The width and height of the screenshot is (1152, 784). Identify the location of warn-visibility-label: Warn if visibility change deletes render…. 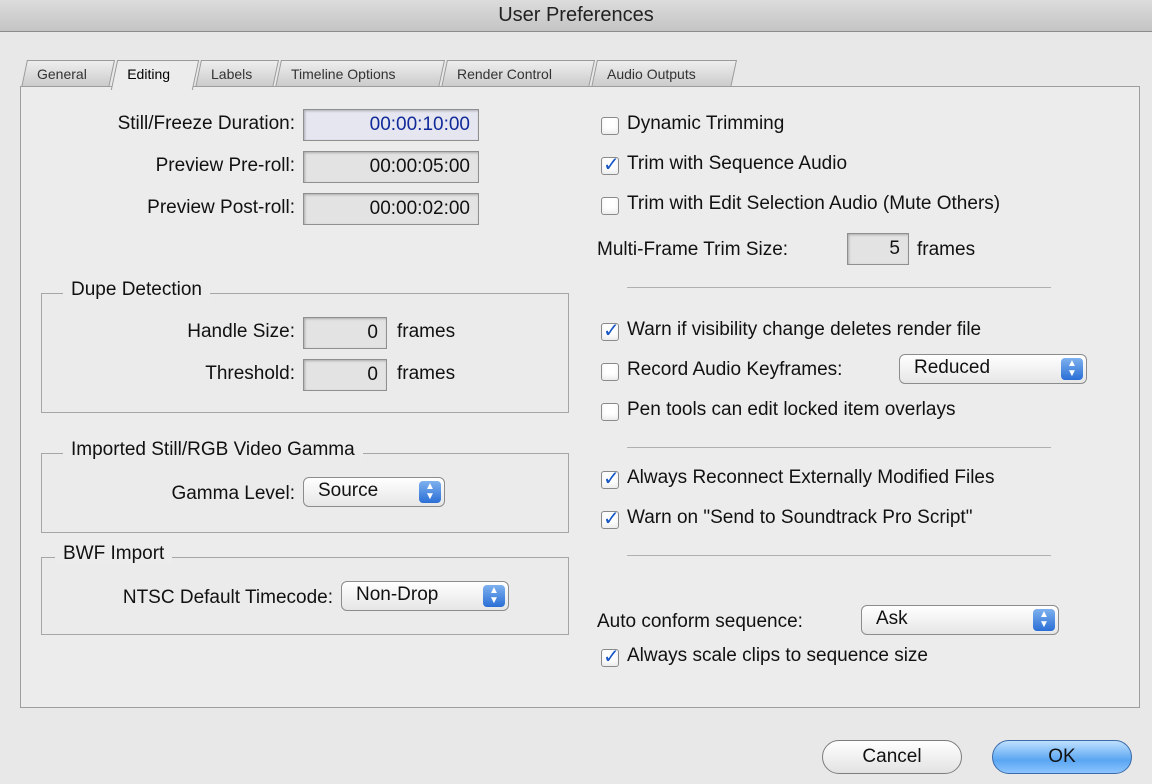
(804, 329).